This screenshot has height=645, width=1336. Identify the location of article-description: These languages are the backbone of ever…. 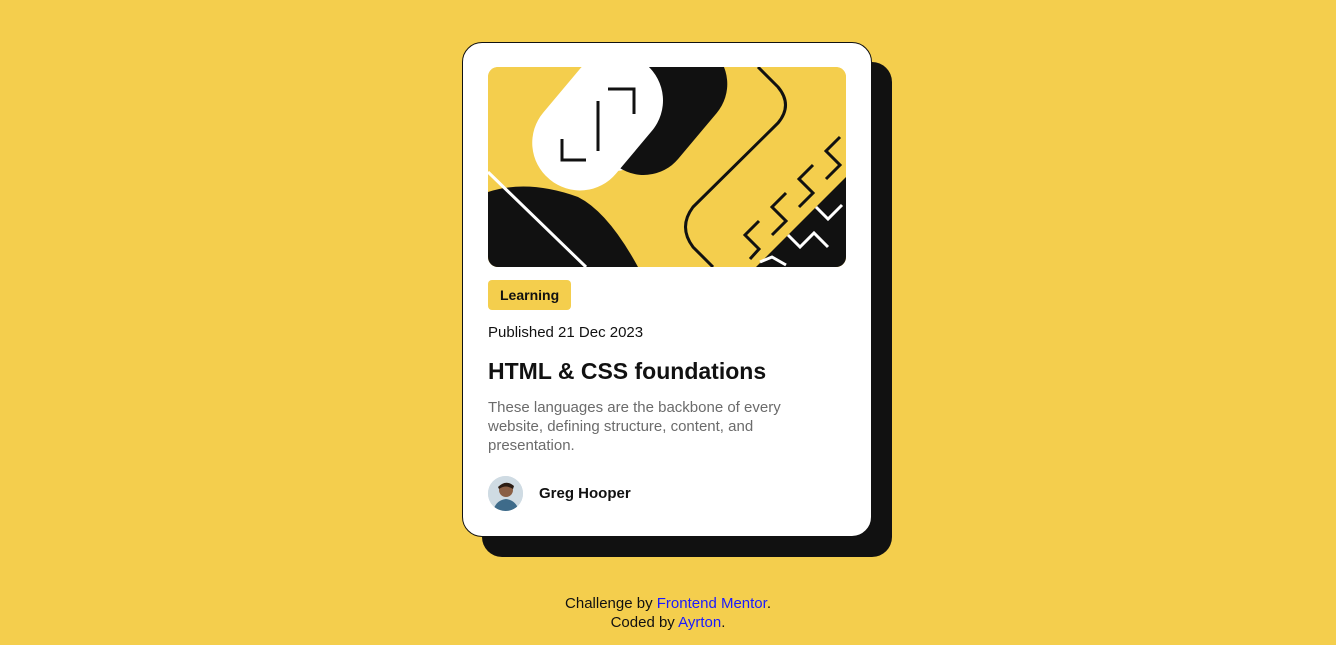
(634, 426).